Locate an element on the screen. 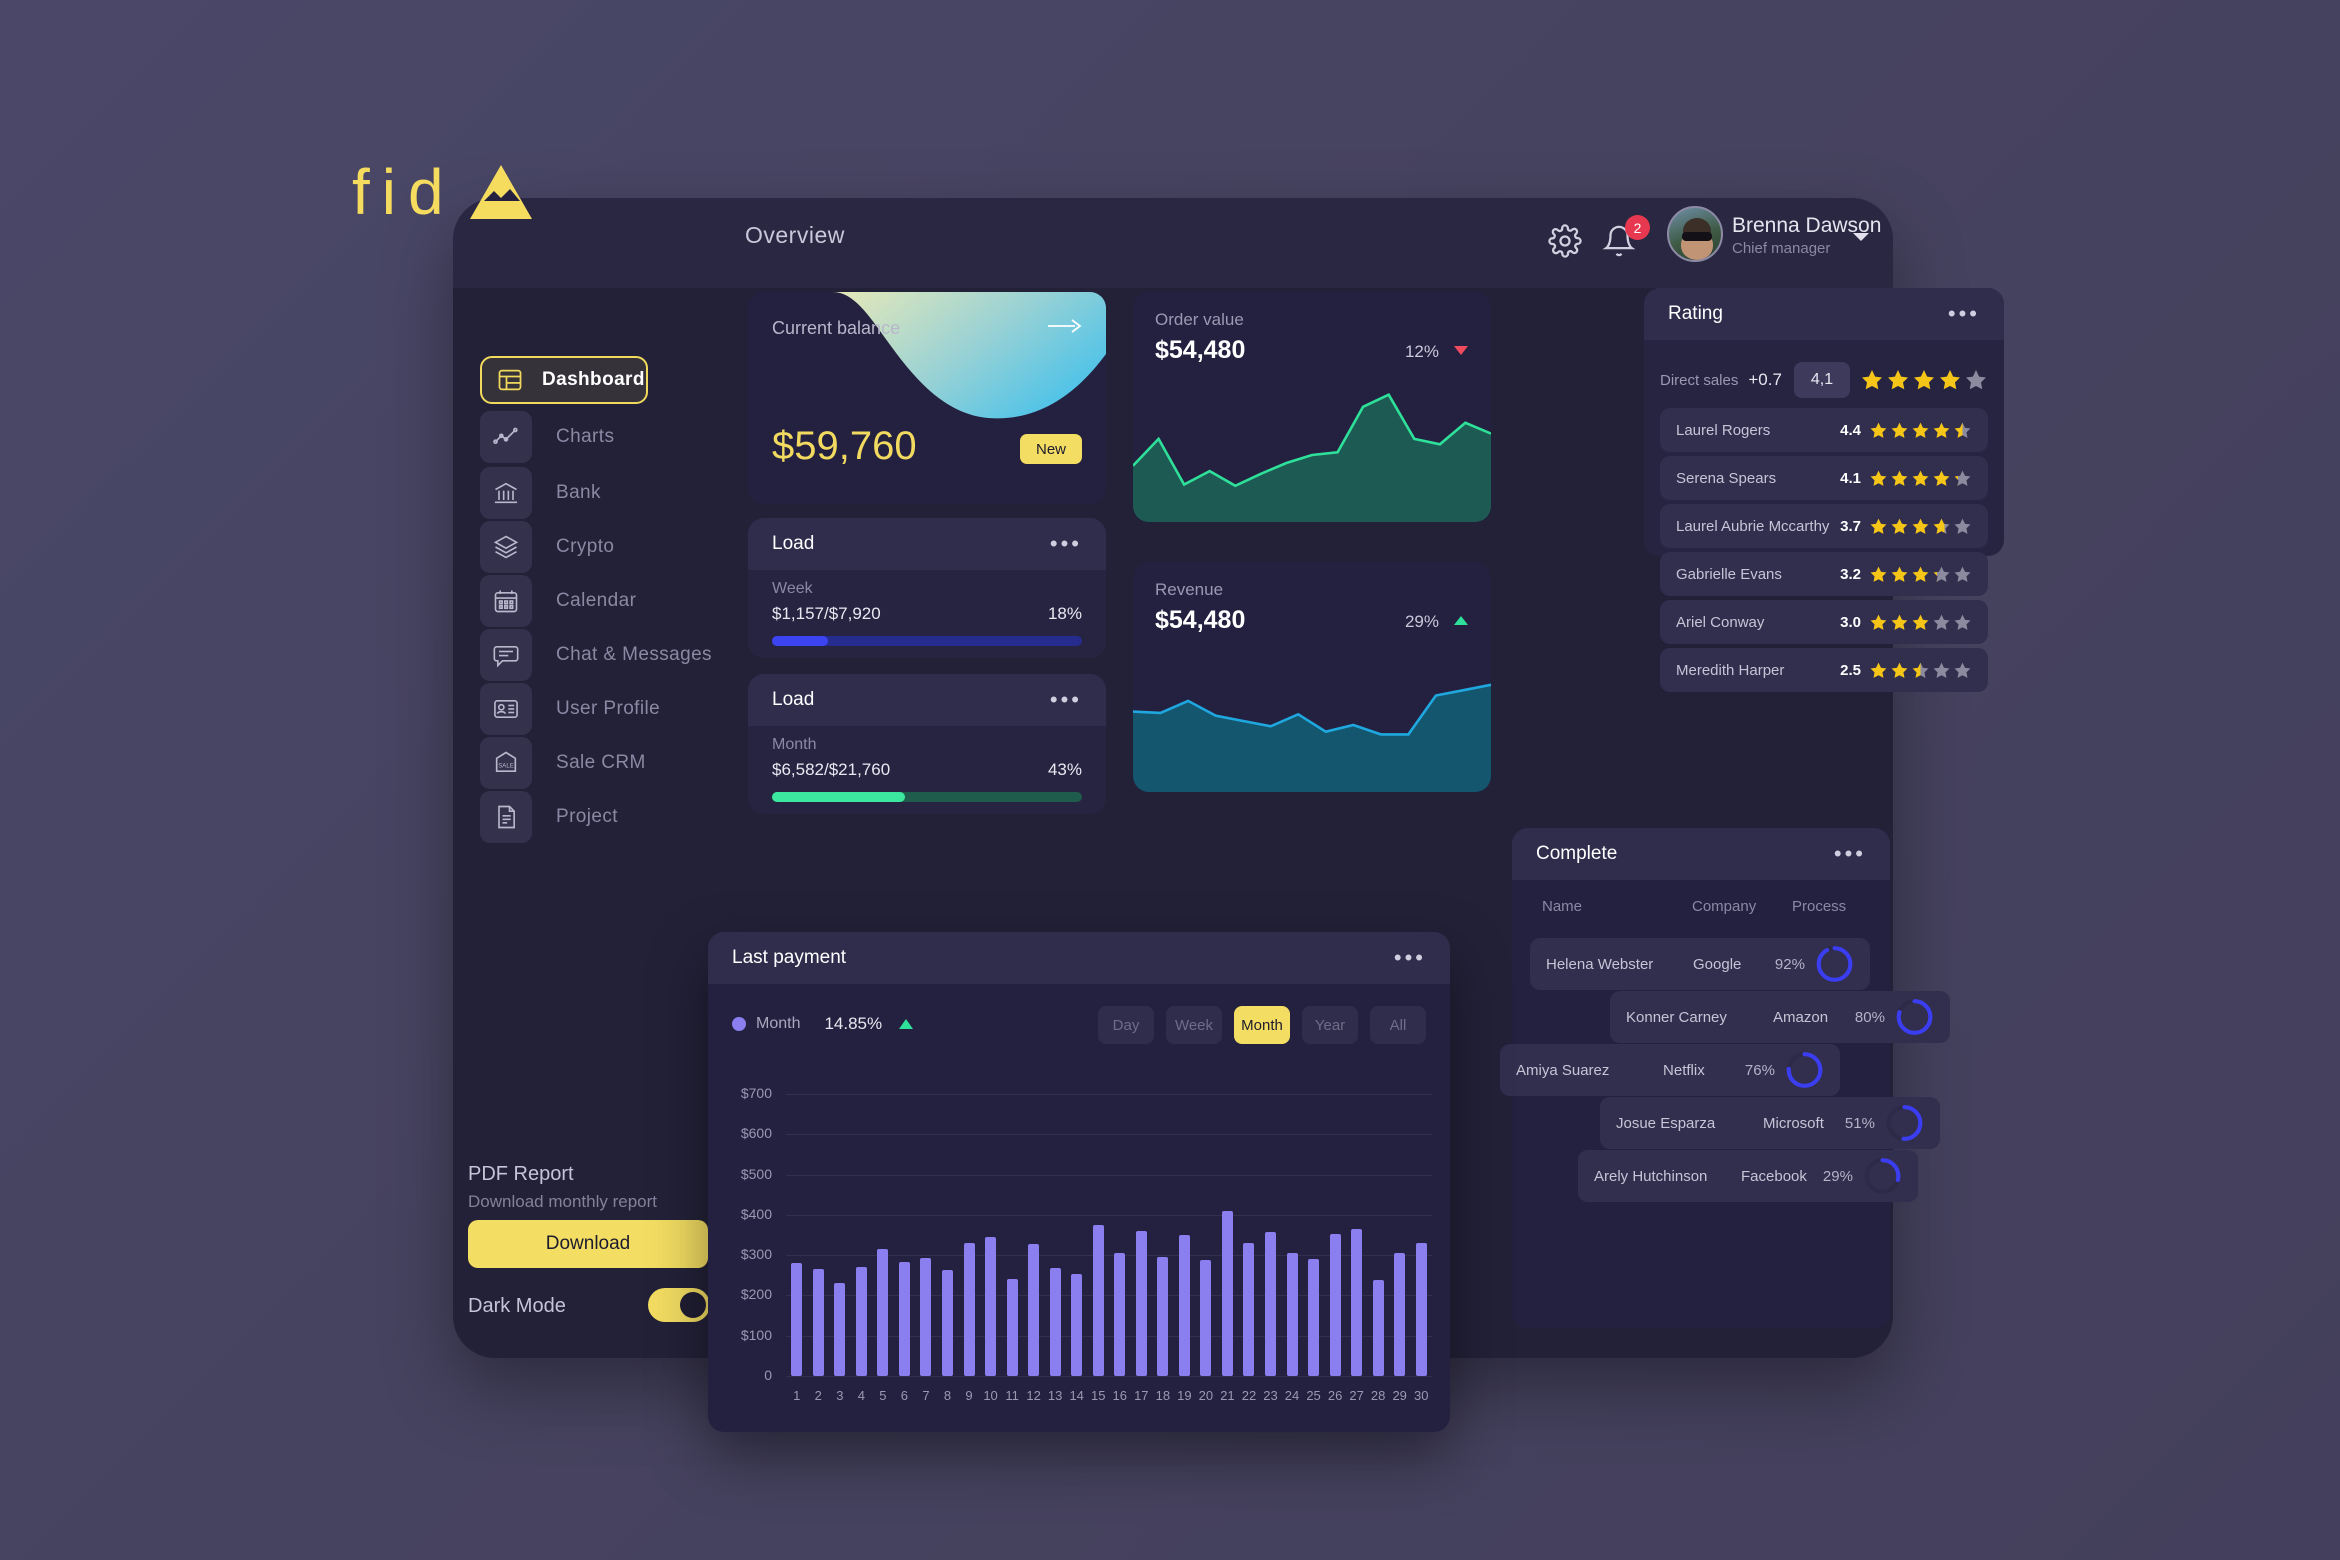  x-axis-label: 14 is located at coordinates (1076, 1395).